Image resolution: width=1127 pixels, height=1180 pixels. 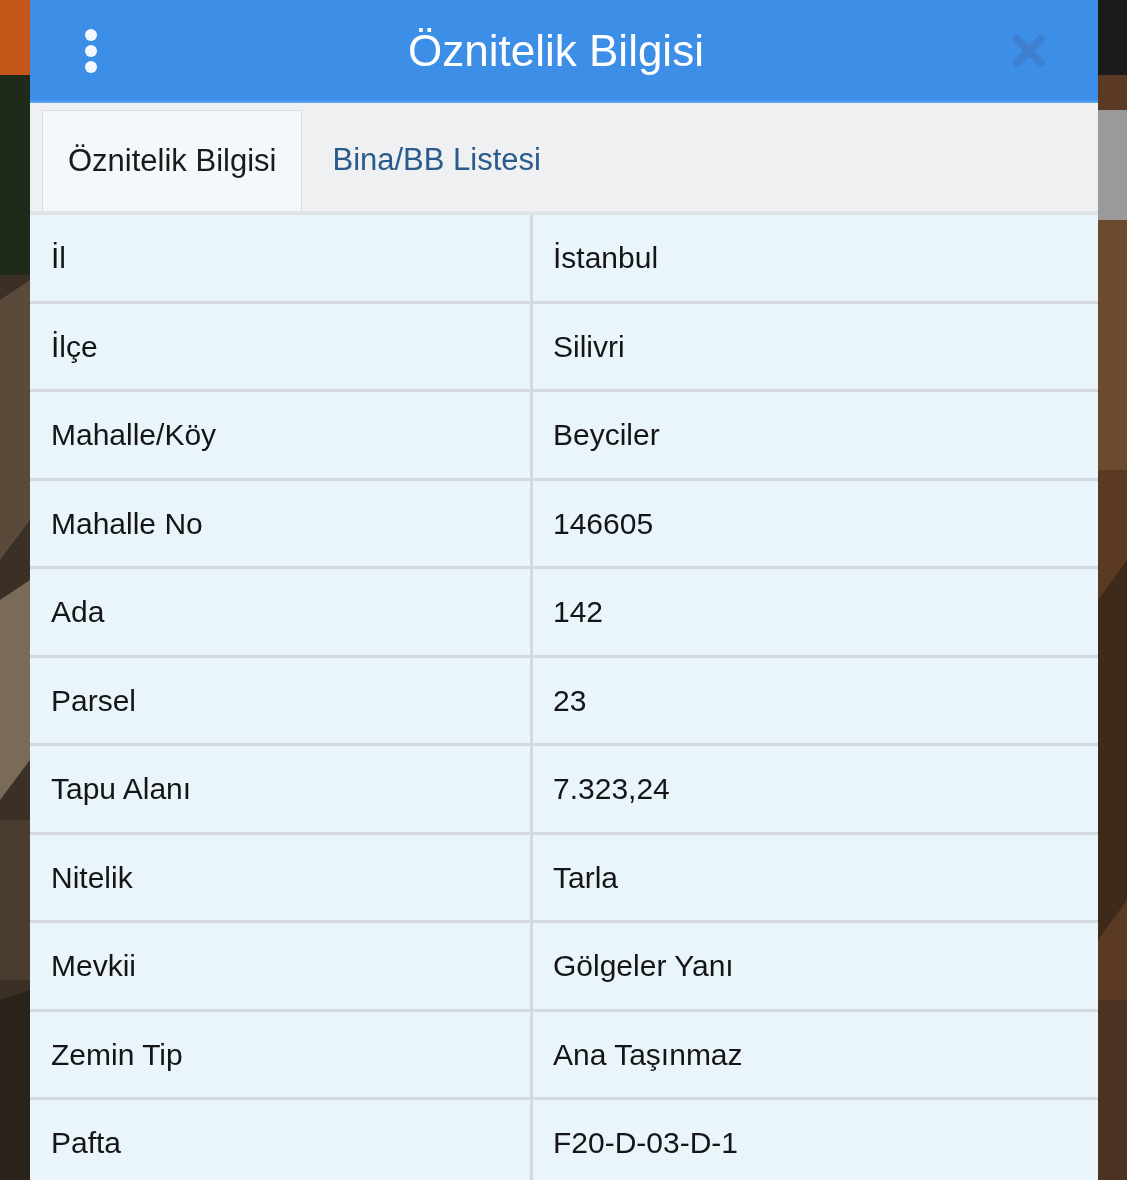 What do you see at coordinates (606, 258) in the screenshot?
I see `table-cell-text: İstanbul` at bounding box center [606, 258].